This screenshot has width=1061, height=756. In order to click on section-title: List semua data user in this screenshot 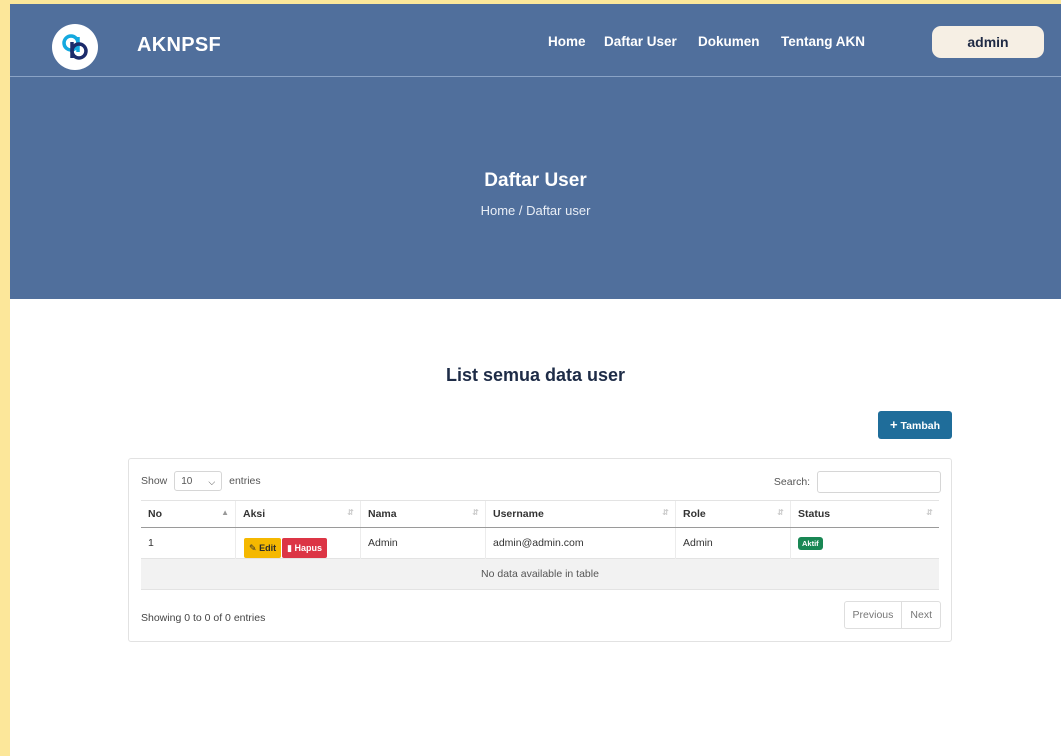, I will do `click(535, 375)`.